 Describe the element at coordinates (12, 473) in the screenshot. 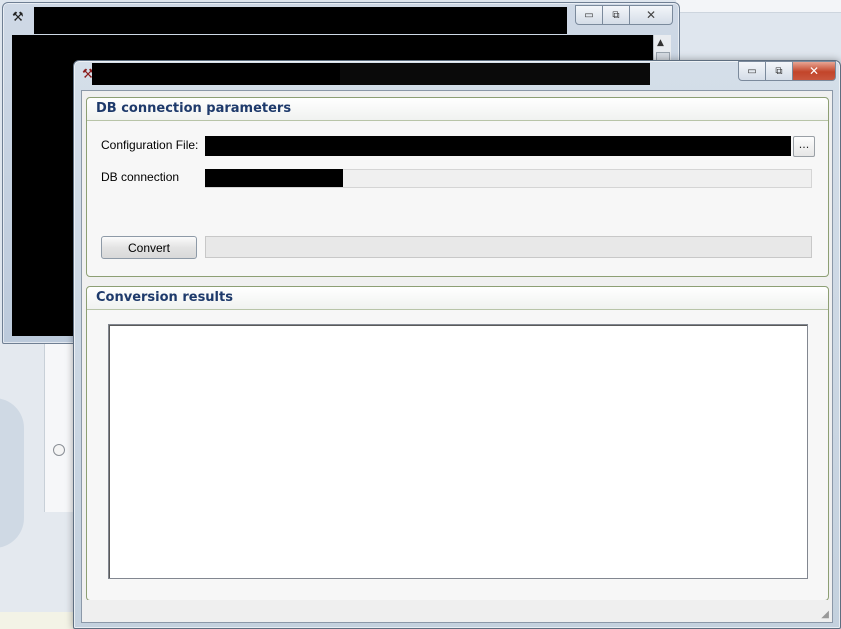

I see `background-decoration` at that location.